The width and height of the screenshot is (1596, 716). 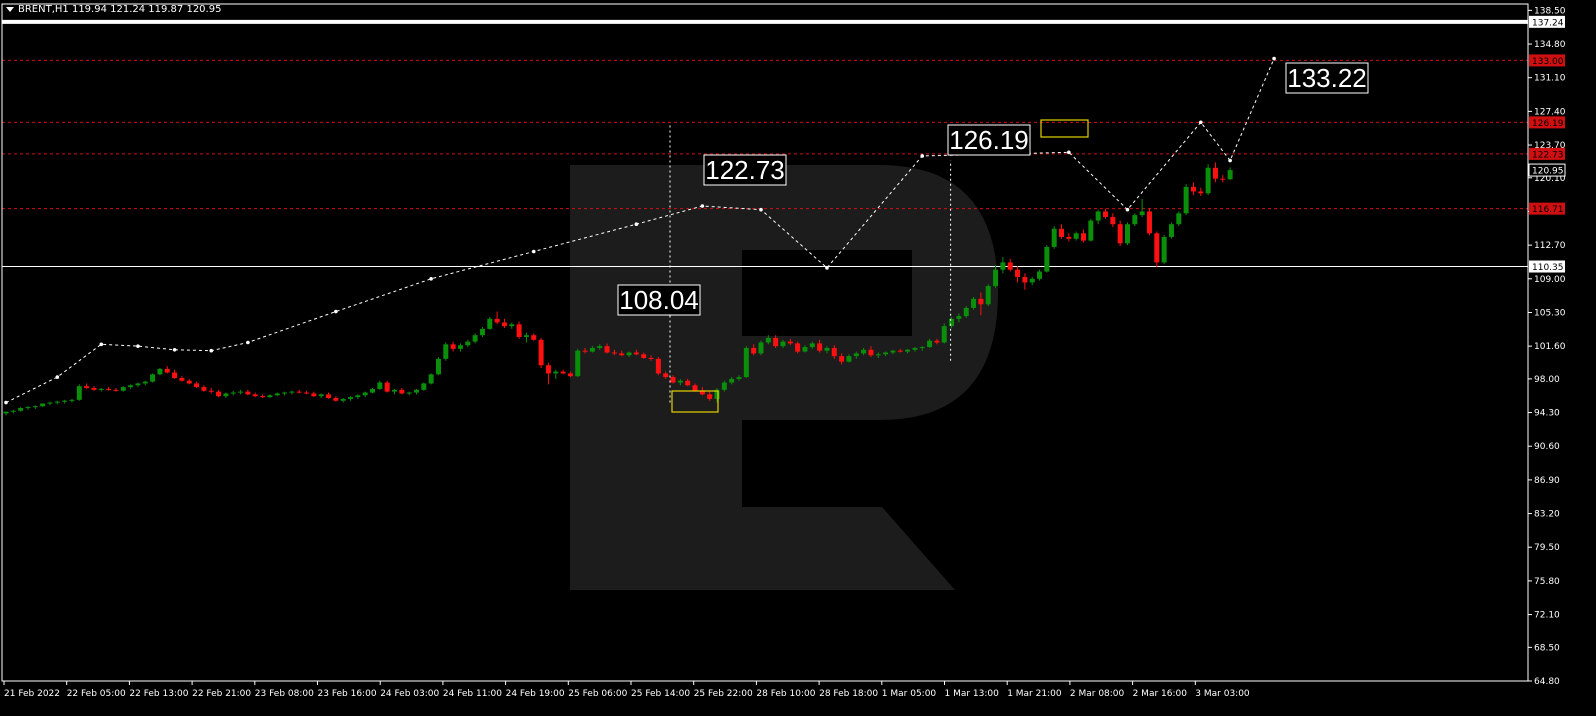 What do you see at coordinates (1547, 481) in the screenshot?
I see `y-tick-label: 86.90` at bounding box center [1547, 481].